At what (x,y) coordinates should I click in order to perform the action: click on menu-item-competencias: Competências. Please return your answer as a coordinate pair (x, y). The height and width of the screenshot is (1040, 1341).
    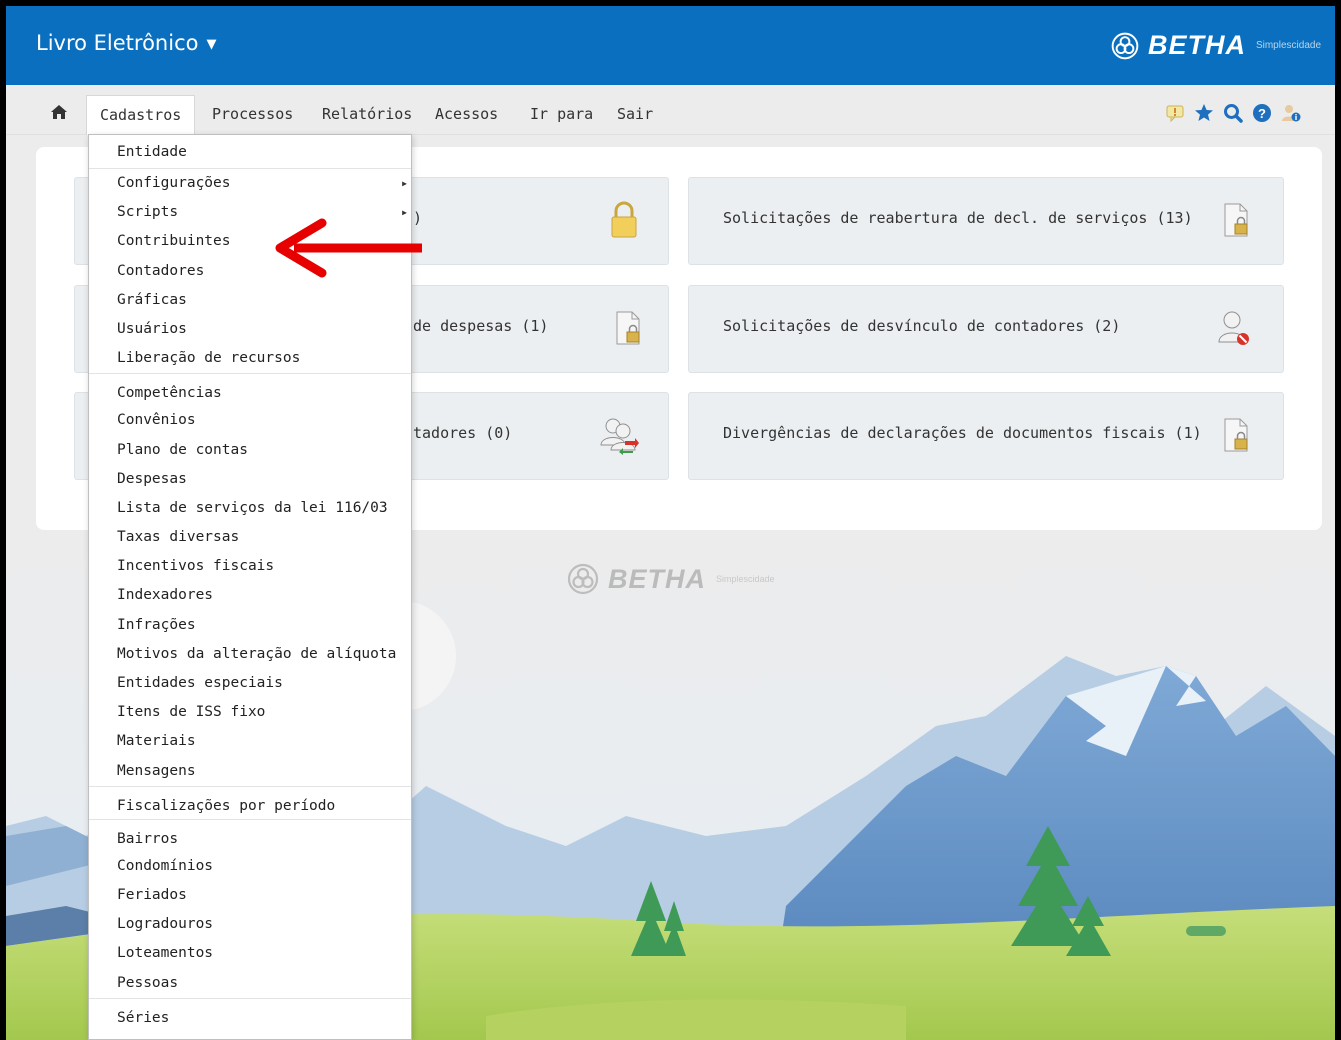
    Looking at the image, I should click on (250, 389).